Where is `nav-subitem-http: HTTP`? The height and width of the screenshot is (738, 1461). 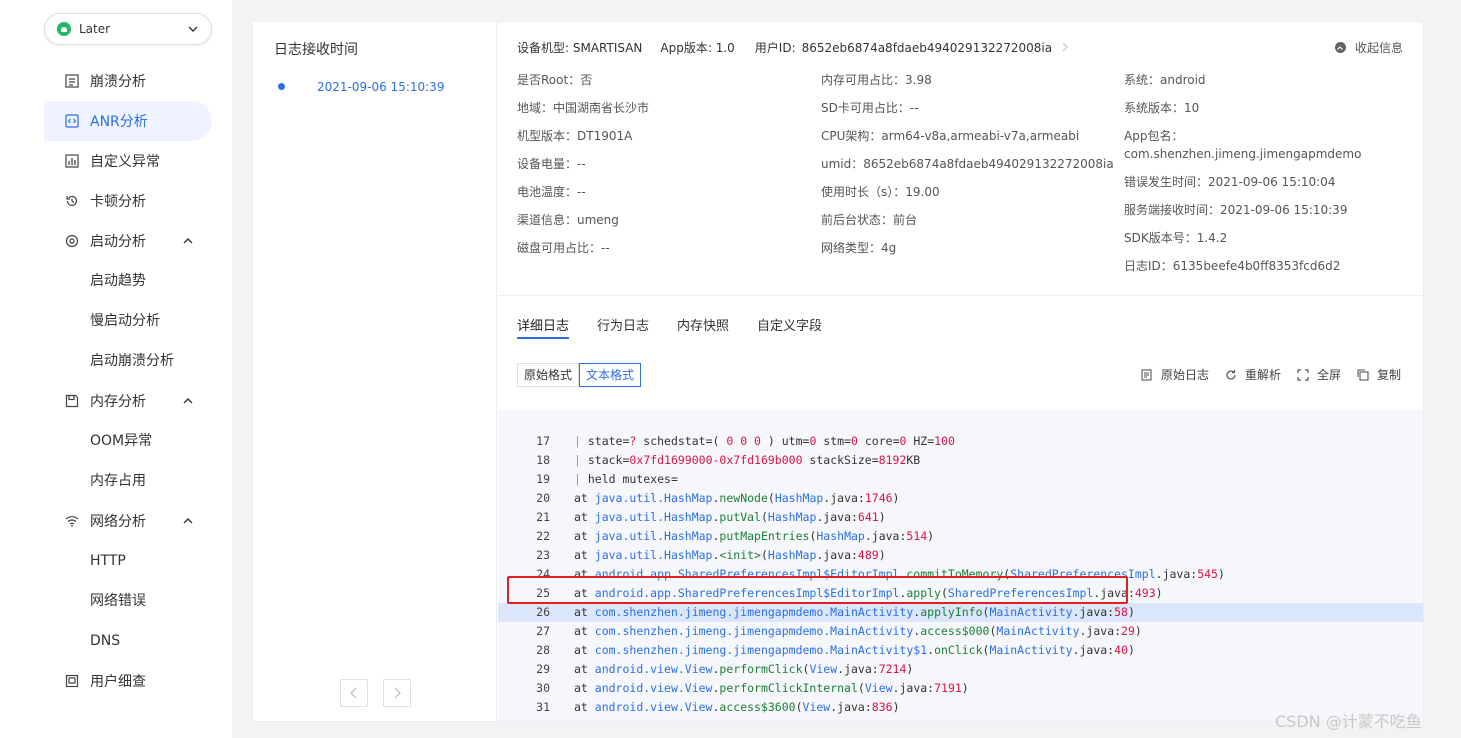 nav-subitem-http: HTTP is located at coordinates (108, 561).